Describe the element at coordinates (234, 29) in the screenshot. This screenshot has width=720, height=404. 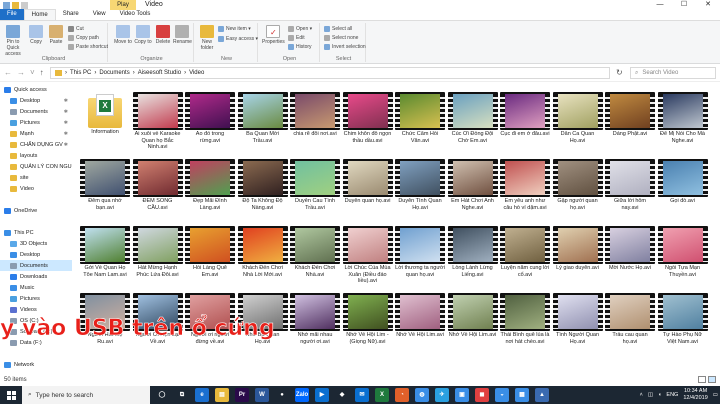
I see `new-item-button: New item ▾` at that location.